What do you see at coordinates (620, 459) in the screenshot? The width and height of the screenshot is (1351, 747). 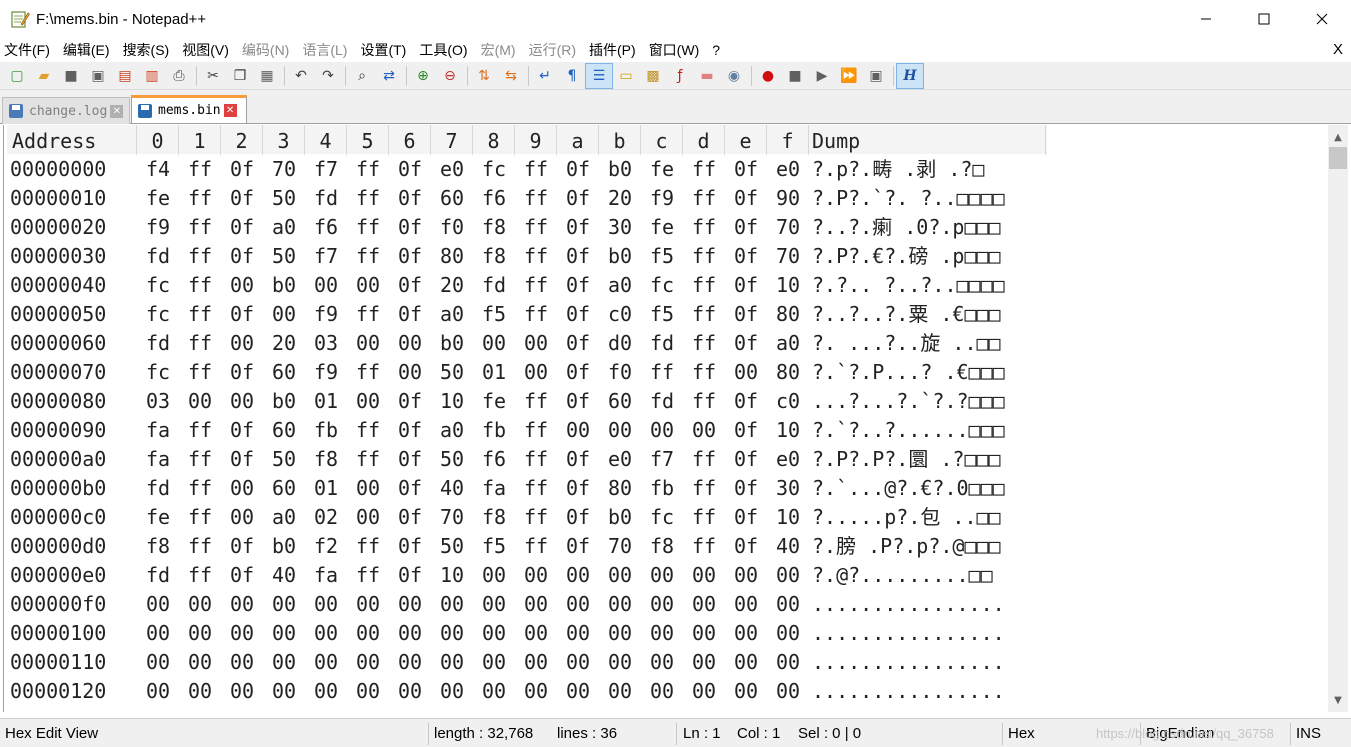 I see `byte-cell: e0` at bounding box center [620, 459].